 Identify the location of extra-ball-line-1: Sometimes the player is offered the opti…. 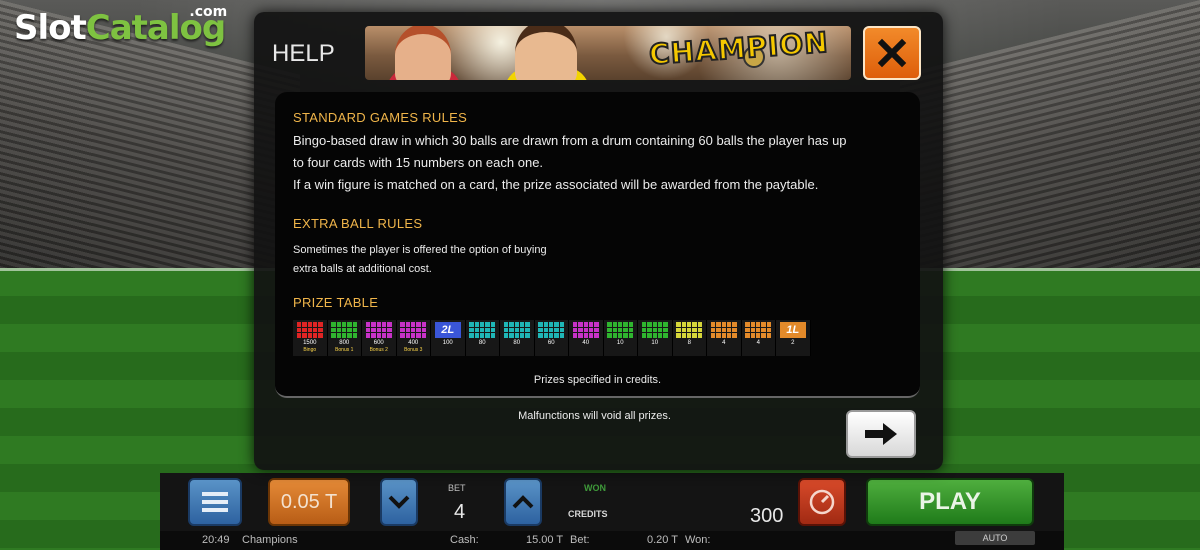
(420, 250).